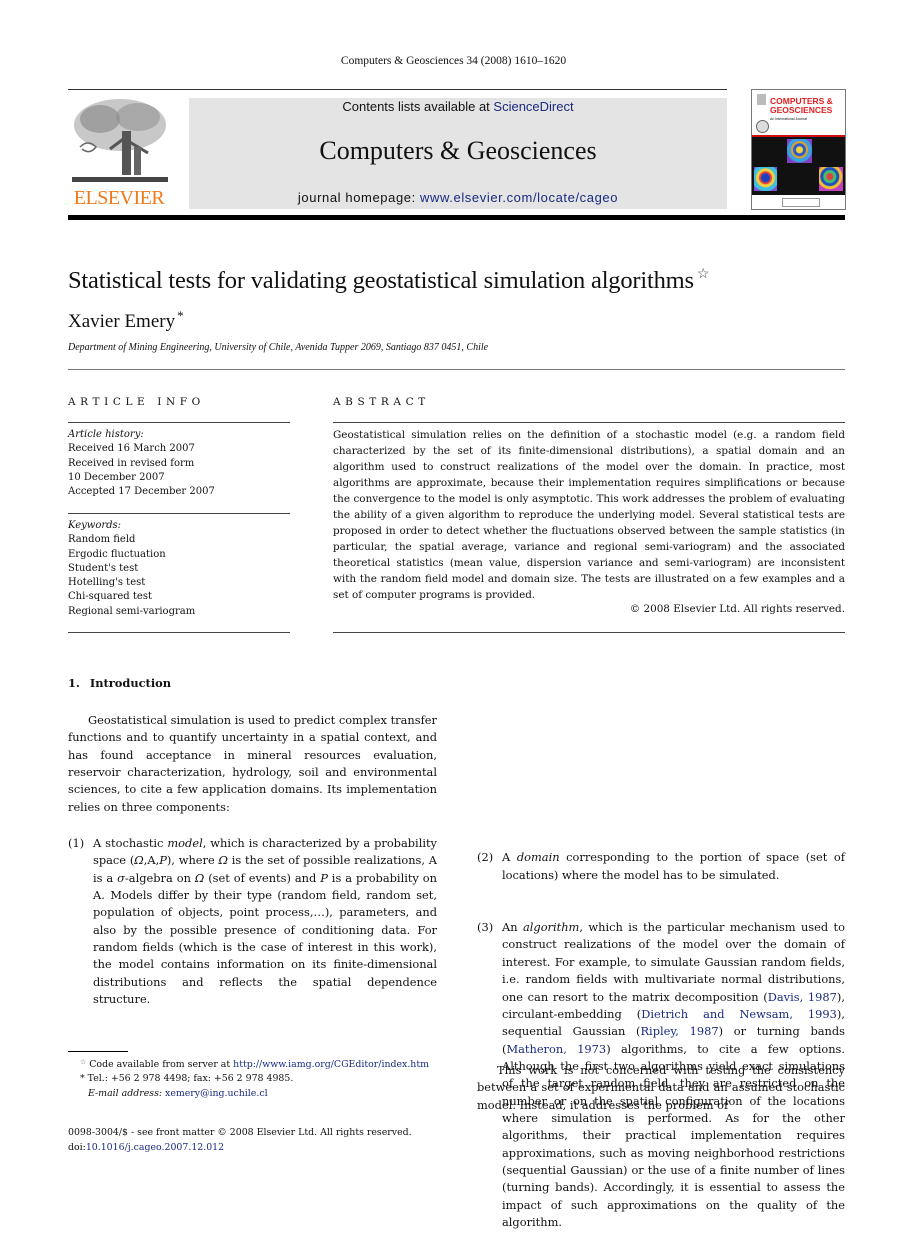  I want to click on citation-link: Davis, 1987, so click(802, 997).